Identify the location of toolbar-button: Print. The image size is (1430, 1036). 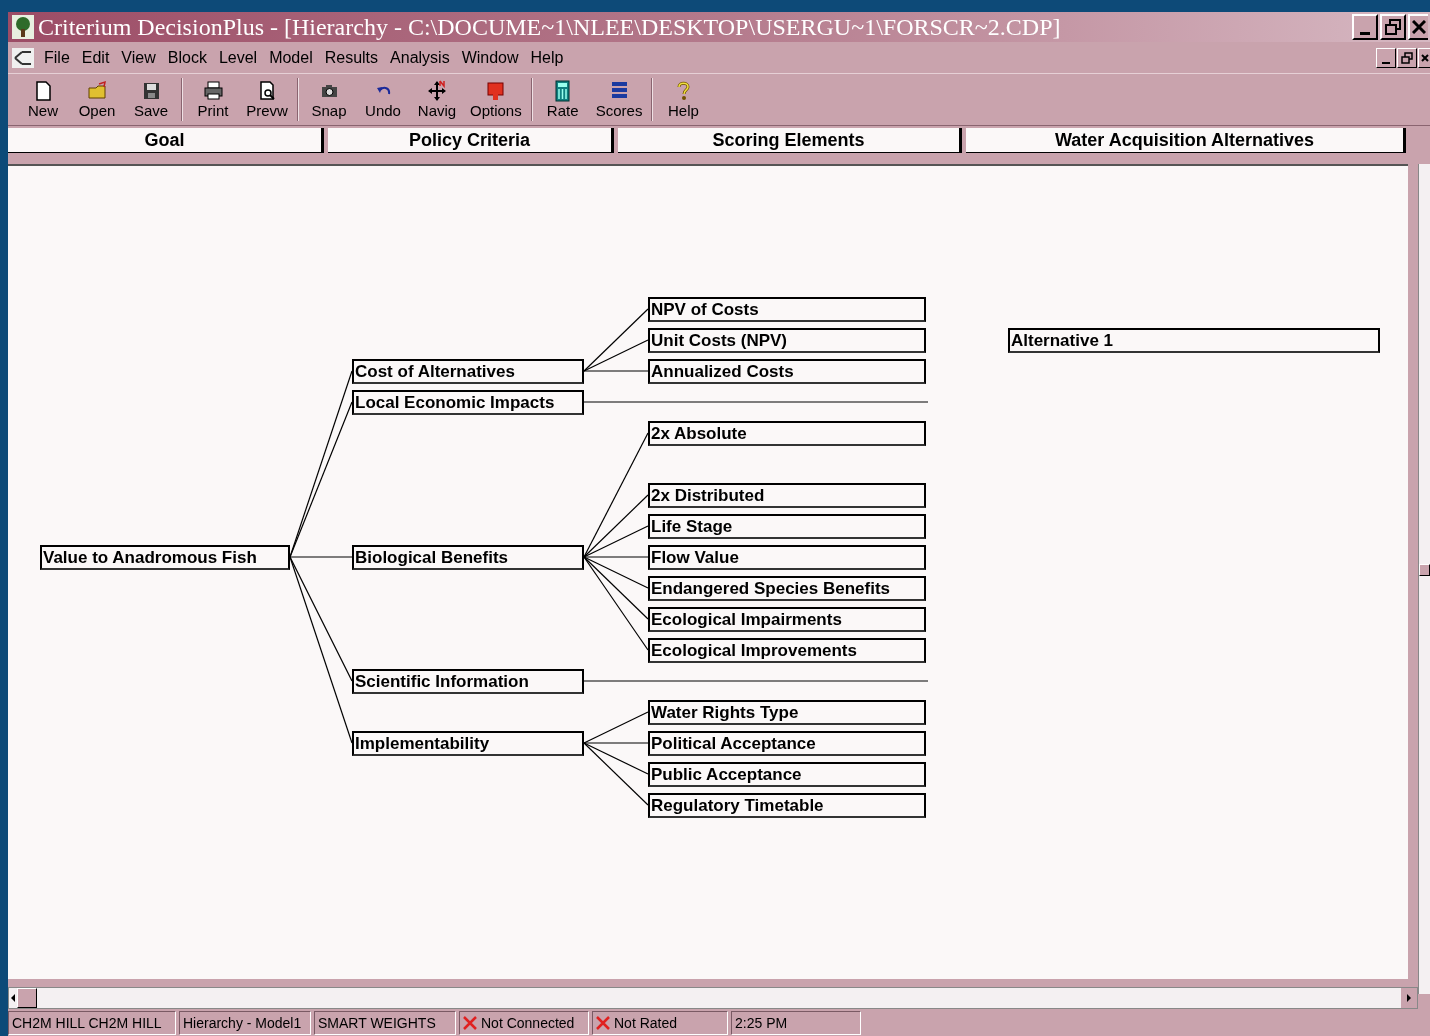
(213, 99).